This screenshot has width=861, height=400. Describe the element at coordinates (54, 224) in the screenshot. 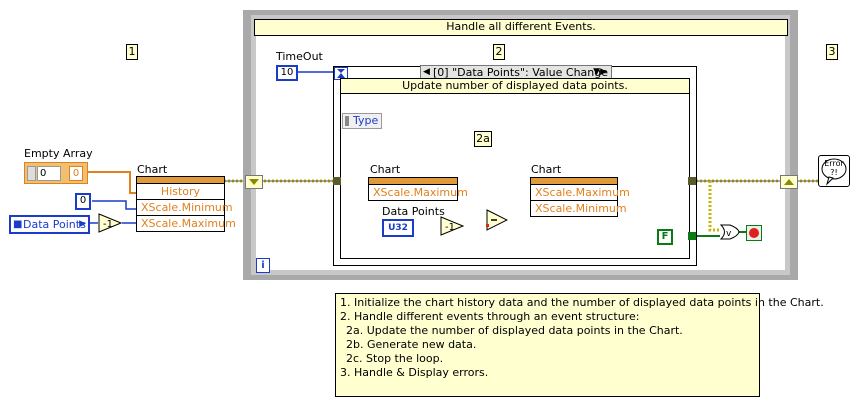

I see `data-points-control-label: Data Points` at that location.